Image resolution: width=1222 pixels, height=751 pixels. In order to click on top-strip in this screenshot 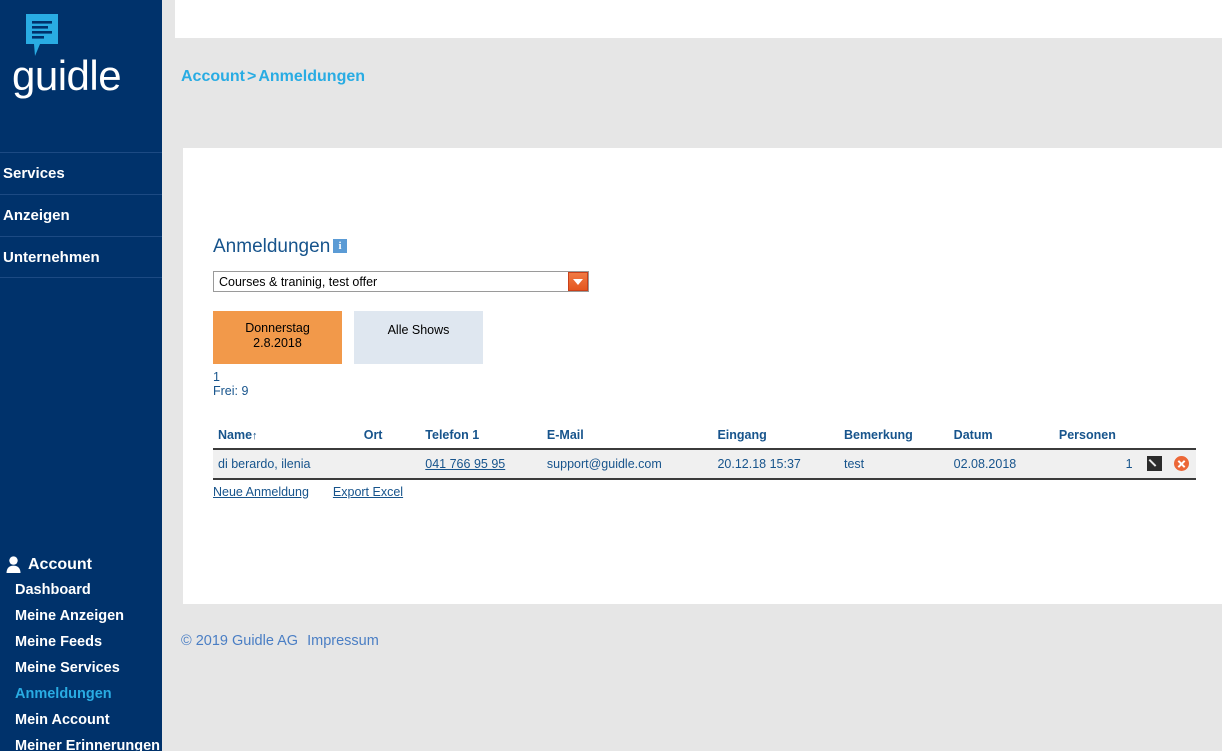, I will do `click(698, 19)`.